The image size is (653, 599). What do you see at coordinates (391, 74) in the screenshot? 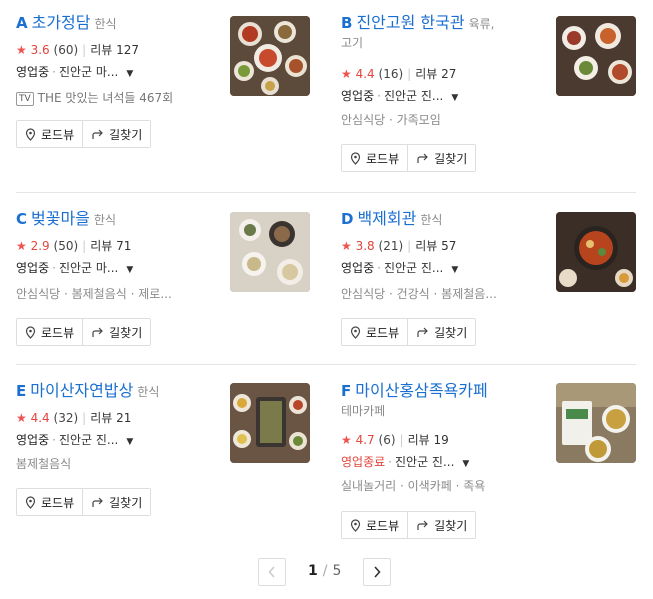
I see `rating-count: (16)` at bounding box center [391, 74].